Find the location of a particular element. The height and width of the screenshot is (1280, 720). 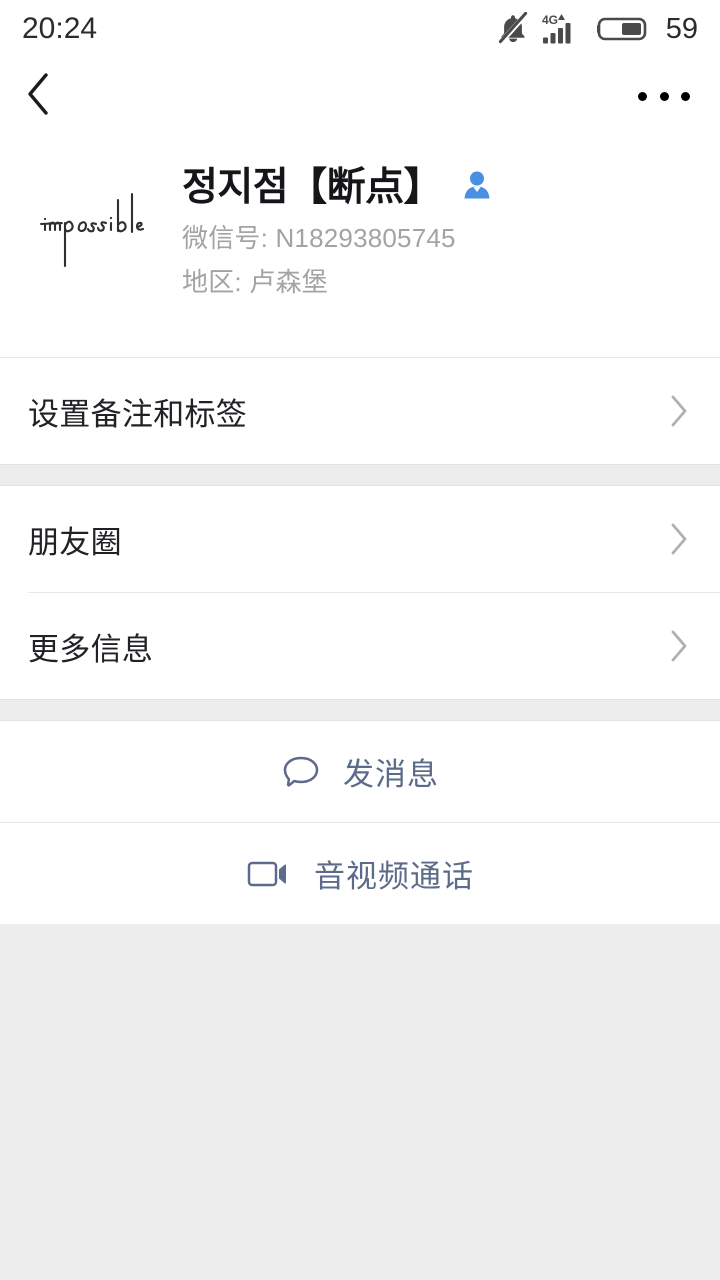

signal-4g-icon: 4G is located at coordinates (563, 29).